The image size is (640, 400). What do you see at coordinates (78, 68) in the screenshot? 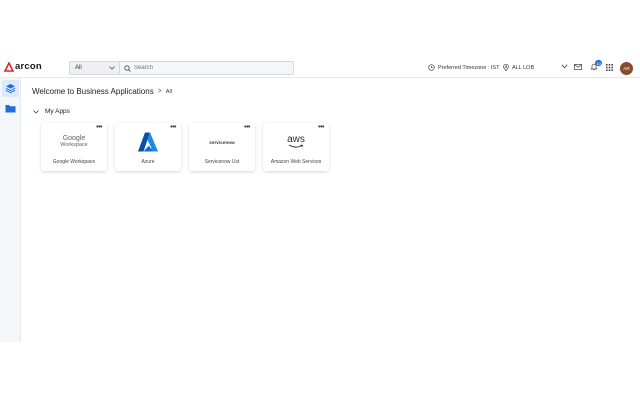
I see `search-scope-value: All` at bounding box center [78, 68].